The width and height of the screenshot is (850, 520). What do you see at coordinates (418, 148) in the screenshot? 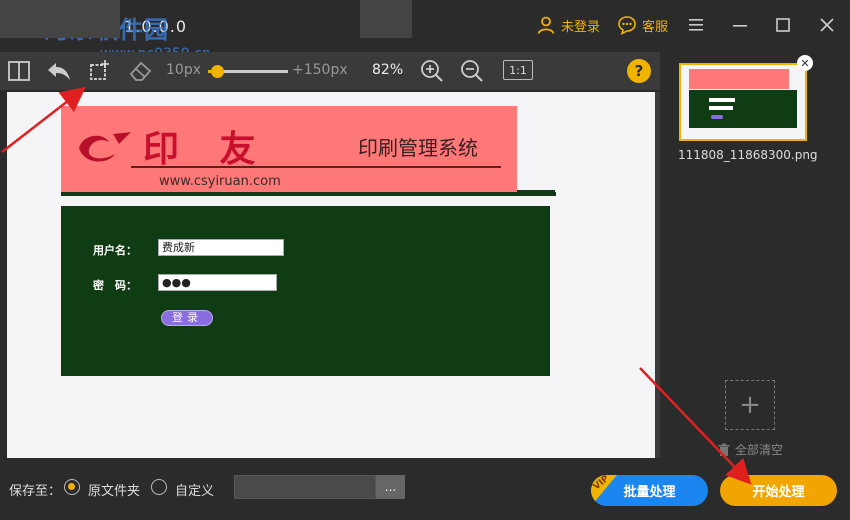
I see `system-name: 印刷管理系统` at bounding box center [418, 148].